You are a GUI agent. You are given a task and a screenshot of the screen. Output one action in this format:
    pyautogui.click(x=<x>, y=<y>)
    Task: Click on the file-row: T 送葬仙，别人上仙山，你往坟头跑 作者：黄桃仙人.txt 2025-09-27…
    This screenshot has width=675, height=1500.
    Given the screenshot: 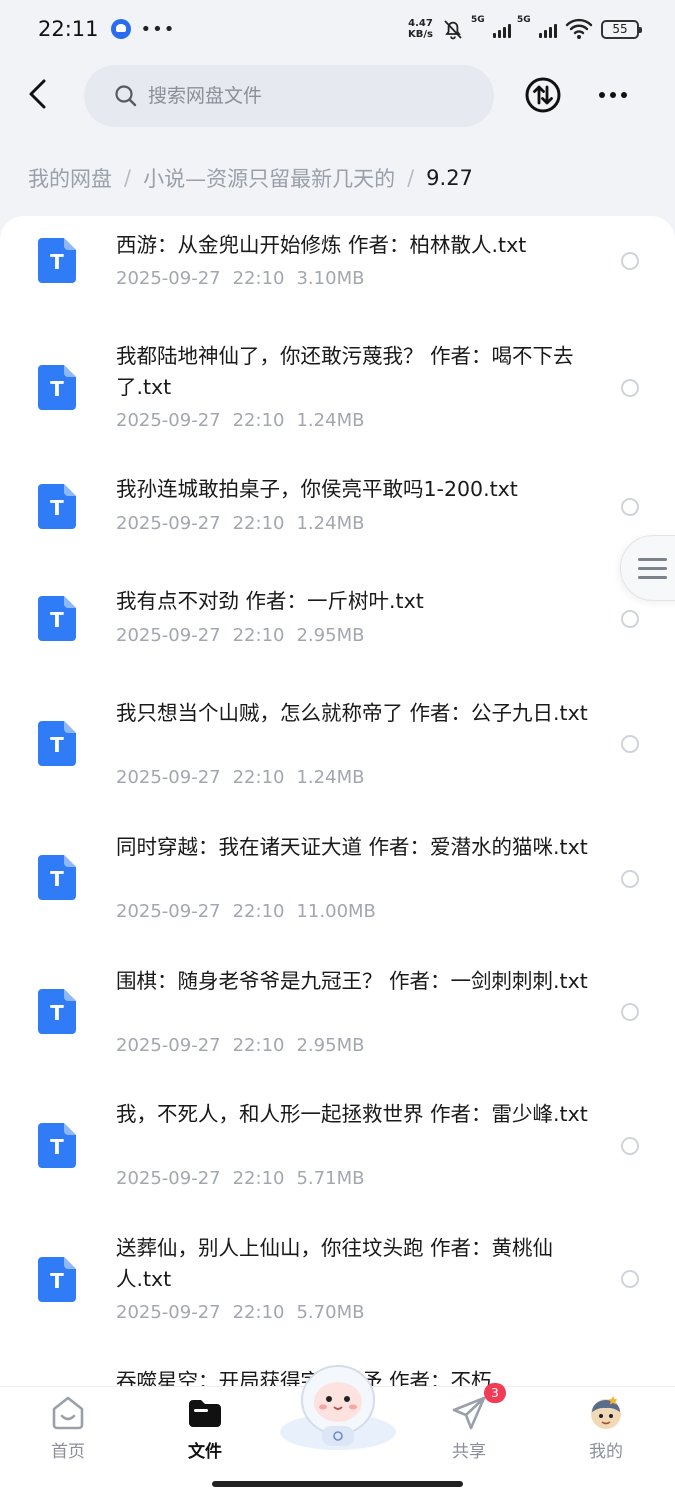 What is the action you would take?
    pyautogui.click(x=337, y=1278)
    